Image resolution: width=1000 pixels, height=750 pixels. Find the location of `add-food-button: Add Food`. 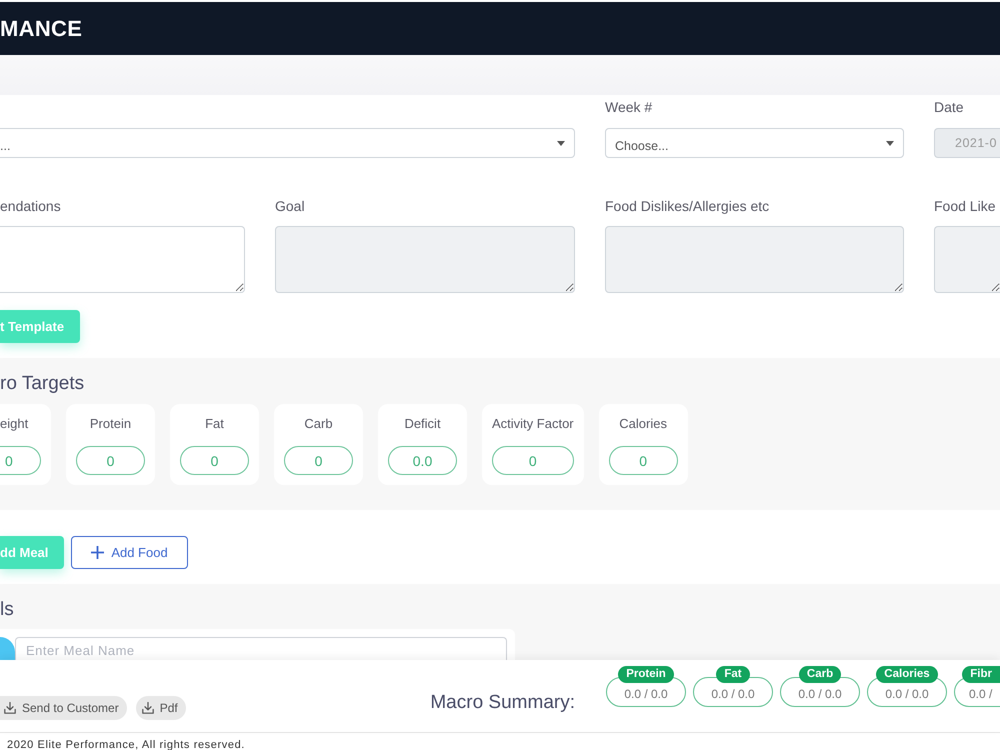

add-food-button: Add Food is located at coordinates (129, 552).